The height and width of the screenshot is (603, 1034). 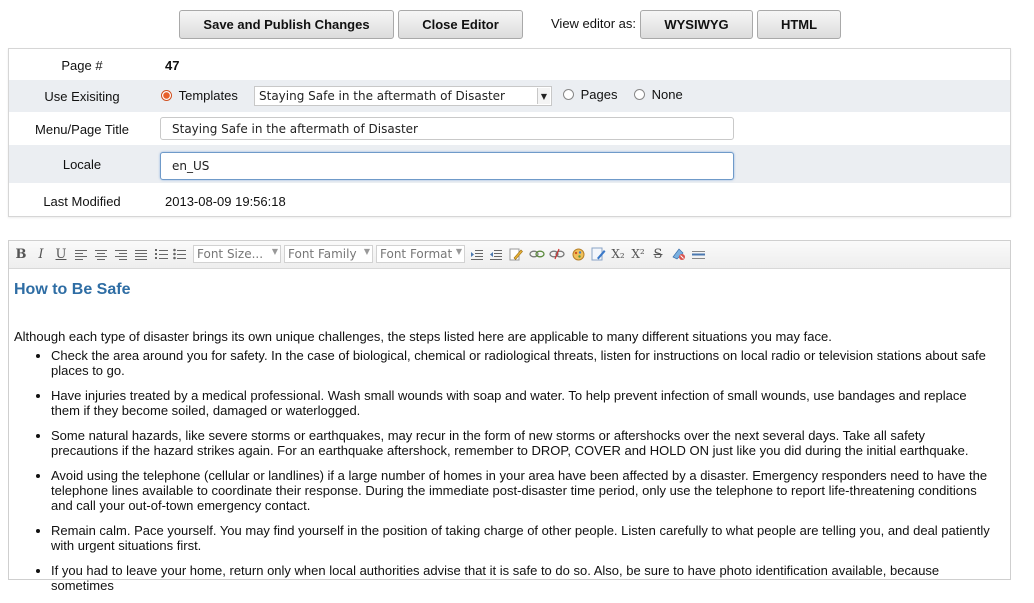 What do you see at coordinates (82, 65) in the screenshot?
I see `page-number-label: Page #` at bounding box center [82, 65].